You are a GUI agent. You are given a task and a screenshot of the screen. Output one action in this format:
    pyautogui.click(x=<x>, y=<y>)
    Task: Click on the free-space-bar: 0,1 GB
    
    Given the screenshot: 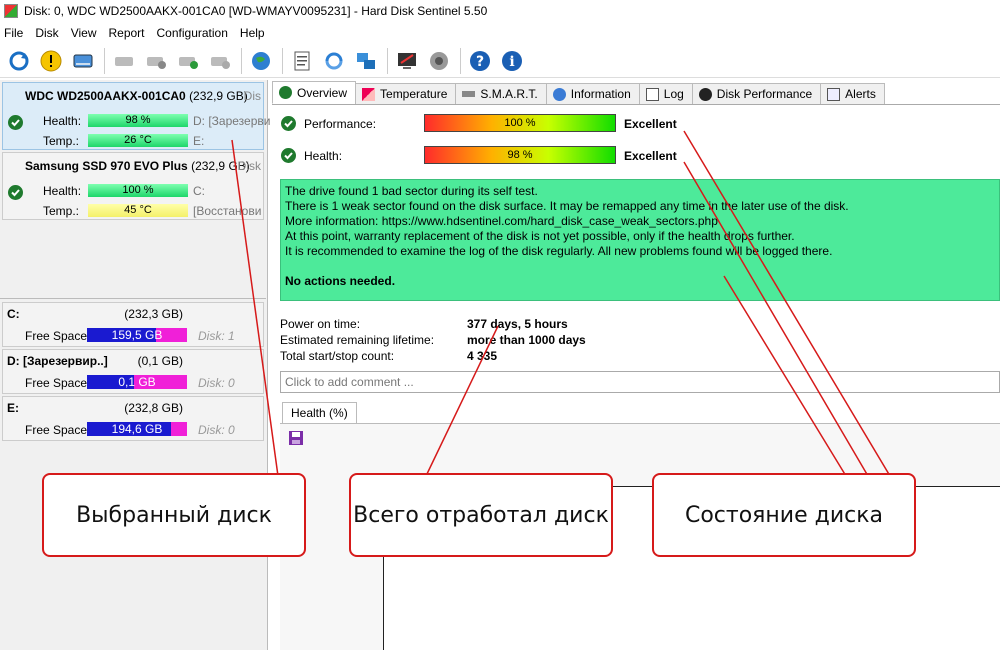 What is the action you would take?
    pyautogui.click(x=137, y=382)
    